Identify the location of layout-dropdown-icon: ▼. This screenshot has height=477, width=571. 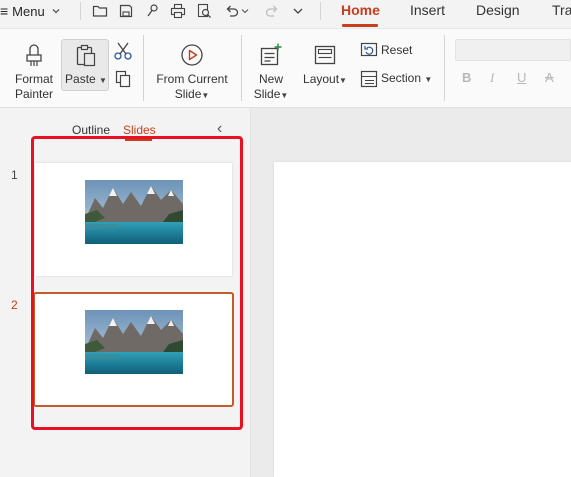
(343, 80).